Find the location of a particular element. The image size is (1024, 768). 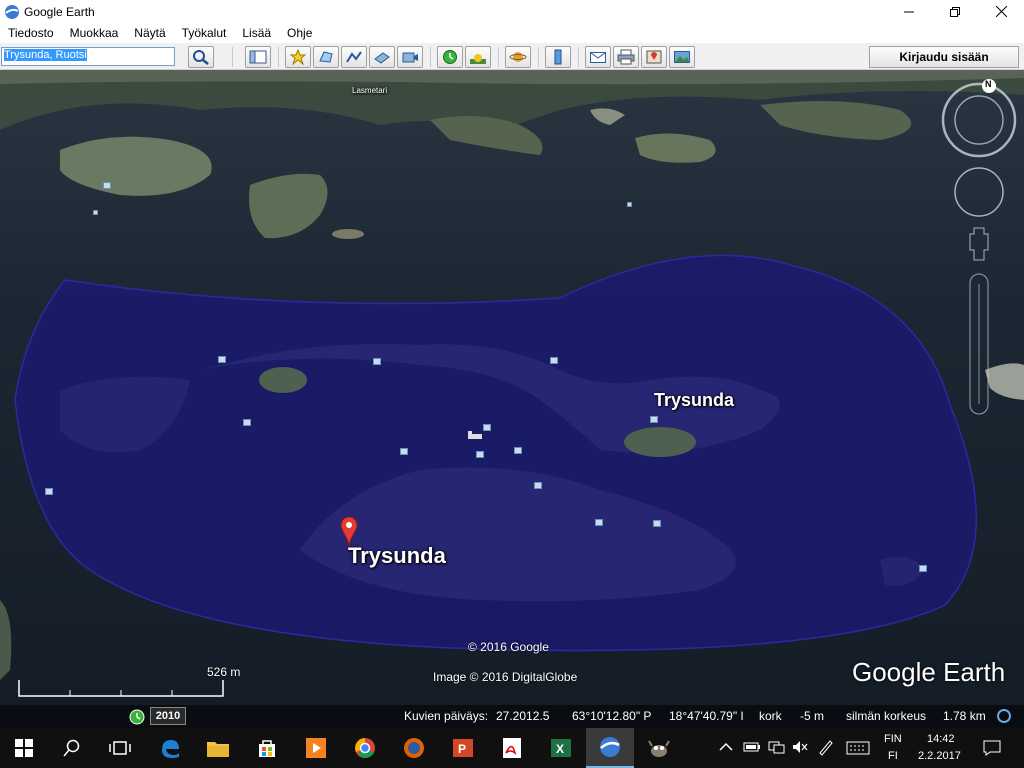

print-button is located at coordinates (626, 57).